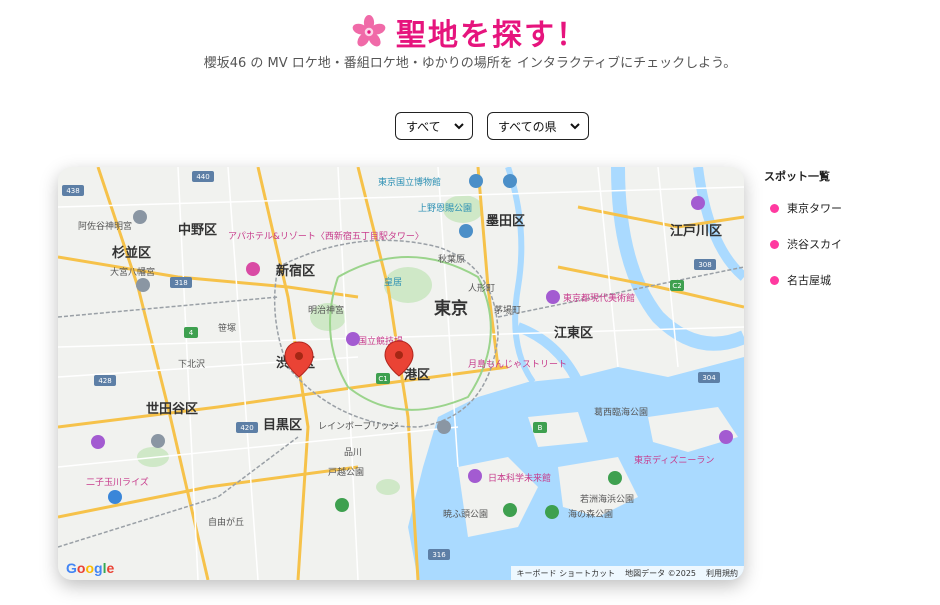  What do you see at coordinates (105, 226) in the screenshot?
I see `map-label-asagaya: 阿佐谷神明宮` at bounding box center [105, 226].